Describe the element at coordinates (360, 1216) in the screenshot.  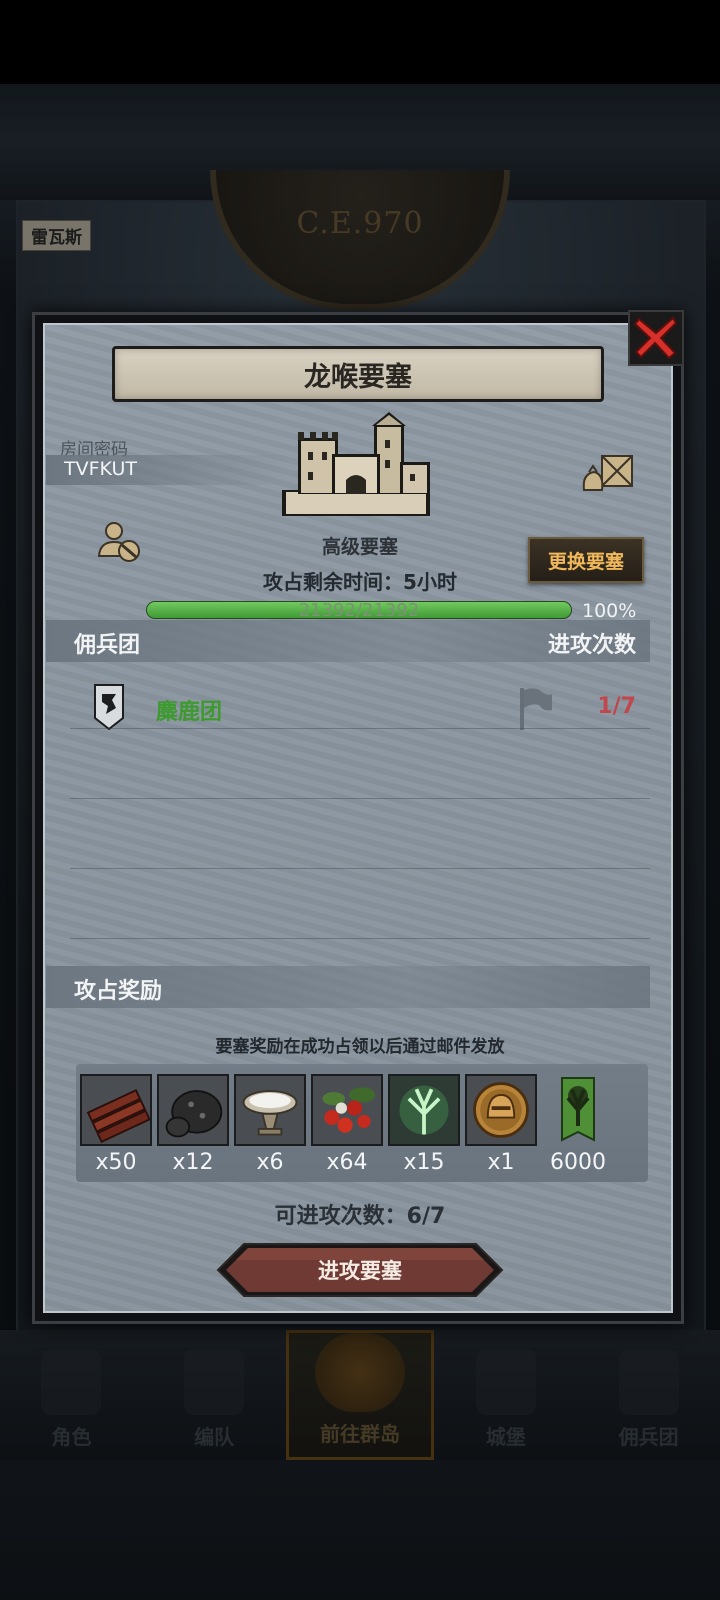
I see `available-attacks: 可进攻次数：6/7` at that location.